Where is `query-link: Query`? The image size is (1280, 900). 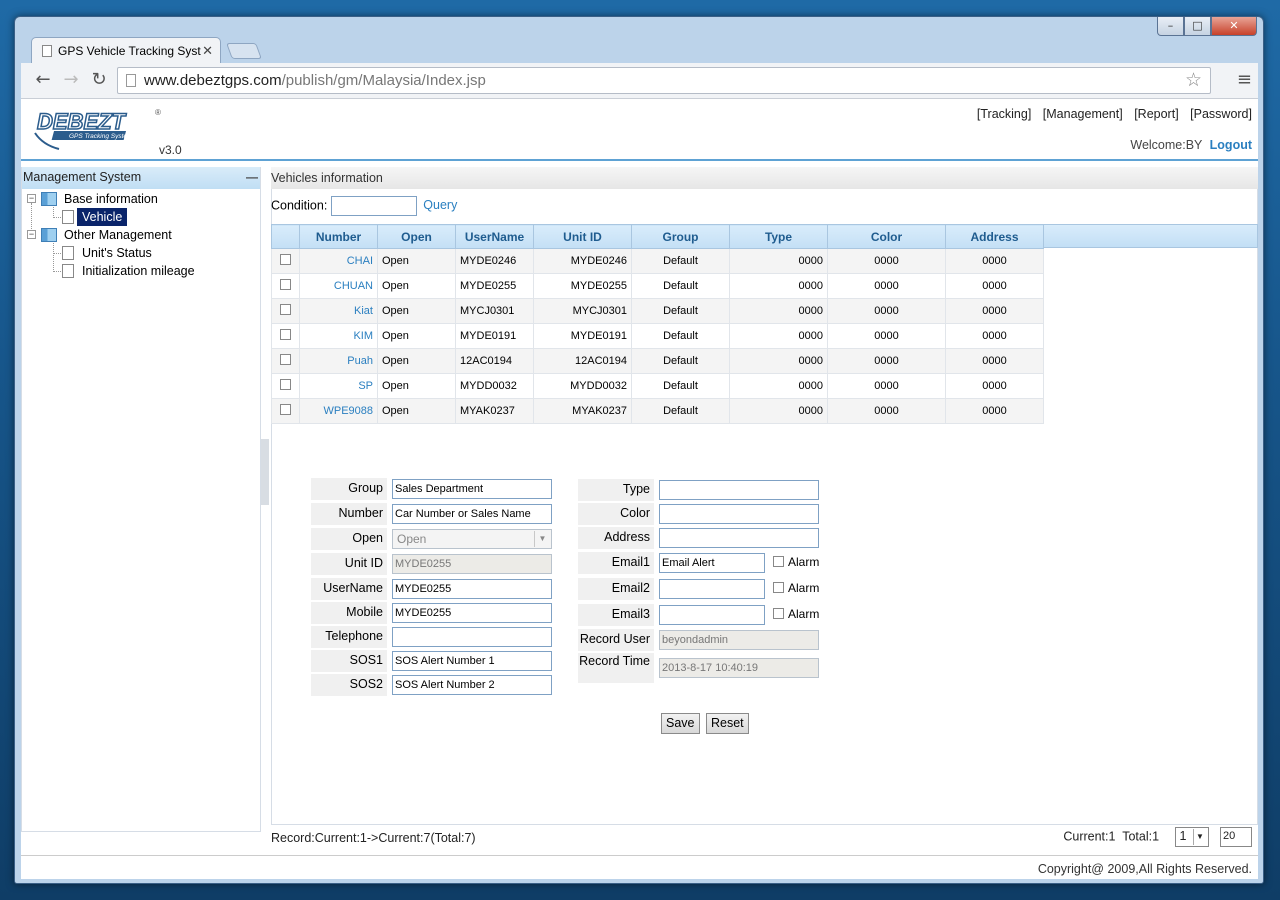 query-link: Query is located at coordinates (440, 205).